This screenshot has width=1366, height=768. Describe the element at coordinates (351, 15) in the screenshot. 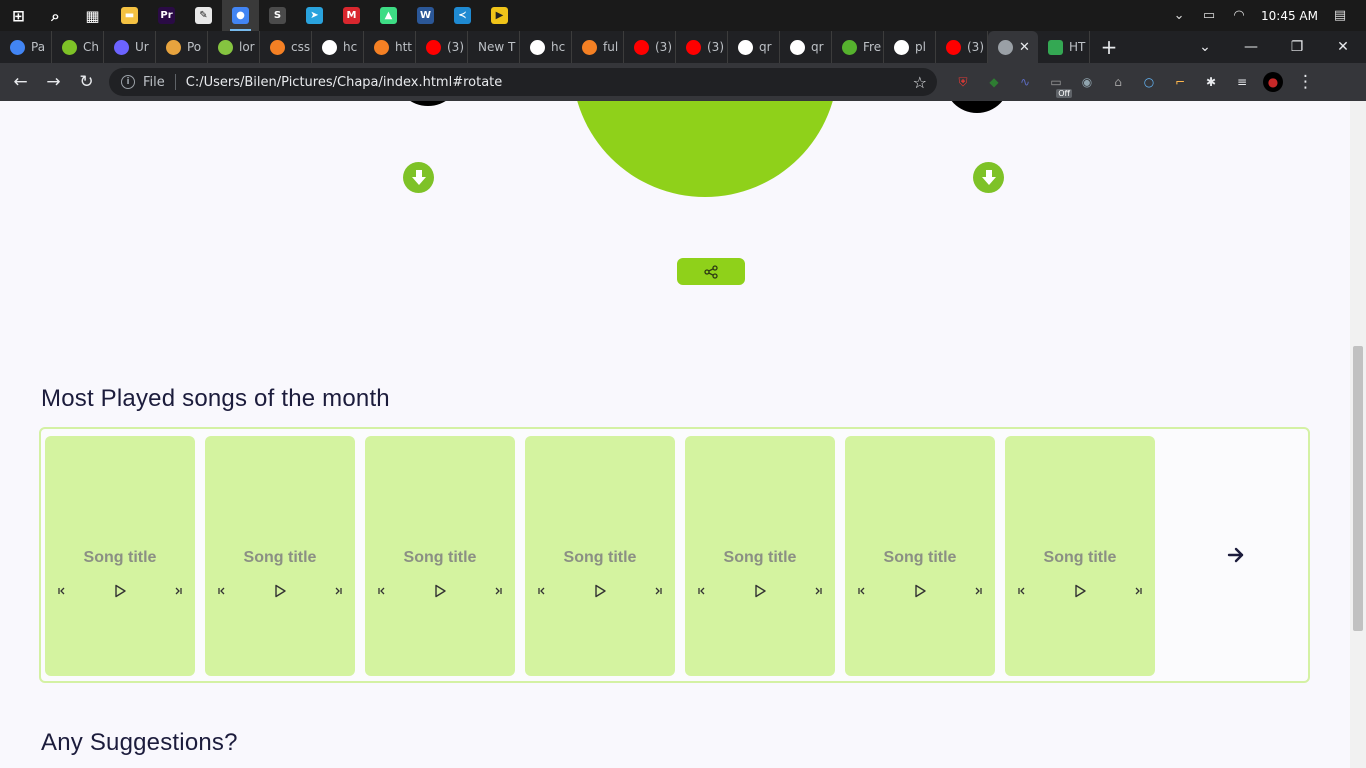

I see `mega-icon: M` at that location.